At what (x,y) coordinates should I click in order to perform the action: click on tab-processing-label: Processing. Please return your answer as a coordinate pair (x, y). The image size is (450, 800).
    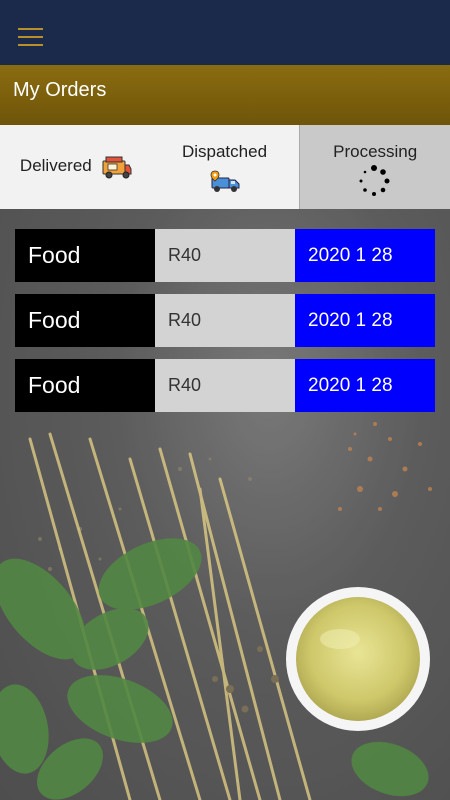
    Looking at the image, I should click on (375, 151).